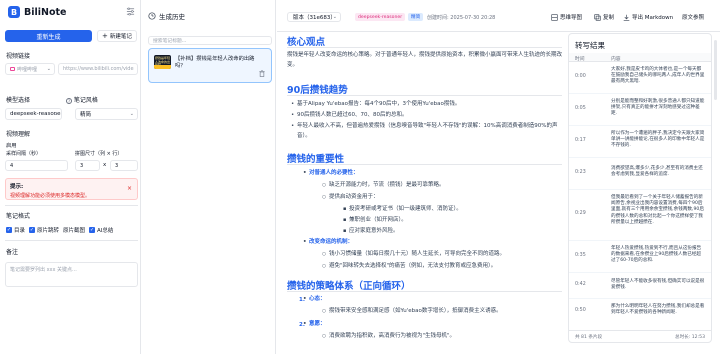 Image resolution: width=720 pixels, height=354 pixels. Describe the element at coordinates (48, 36) in the screenshot. I see `regenerate-button: 重新生成` at that location.